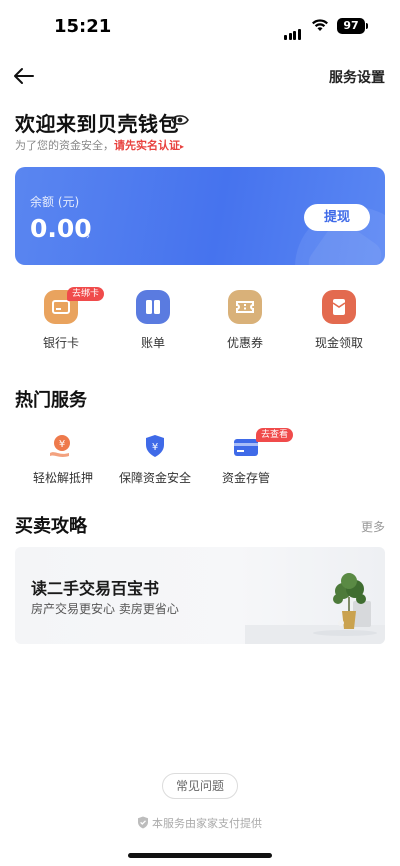 This screenshot has width=400, height=866. What do you see at coordinates (180, 120) in the screenshot?
I see `eye-icon` at bounding box center [180, 120].